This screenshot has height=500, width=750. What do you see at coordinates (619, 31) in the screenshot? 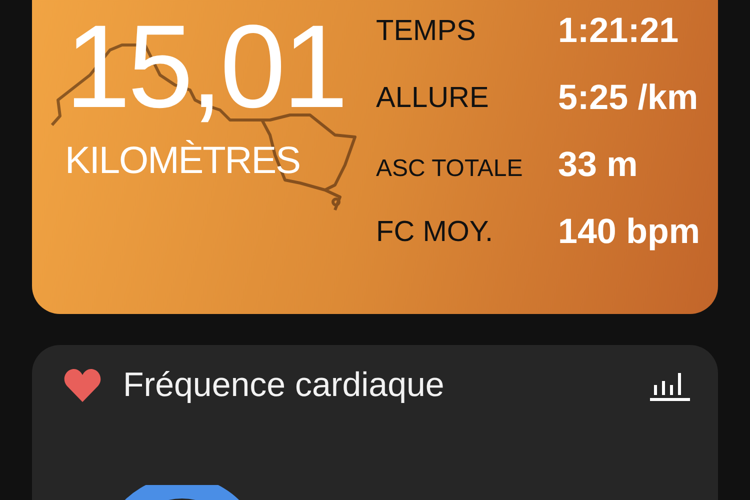
I see `stat-value: 1:21:21` at bounding box center [619, 31].